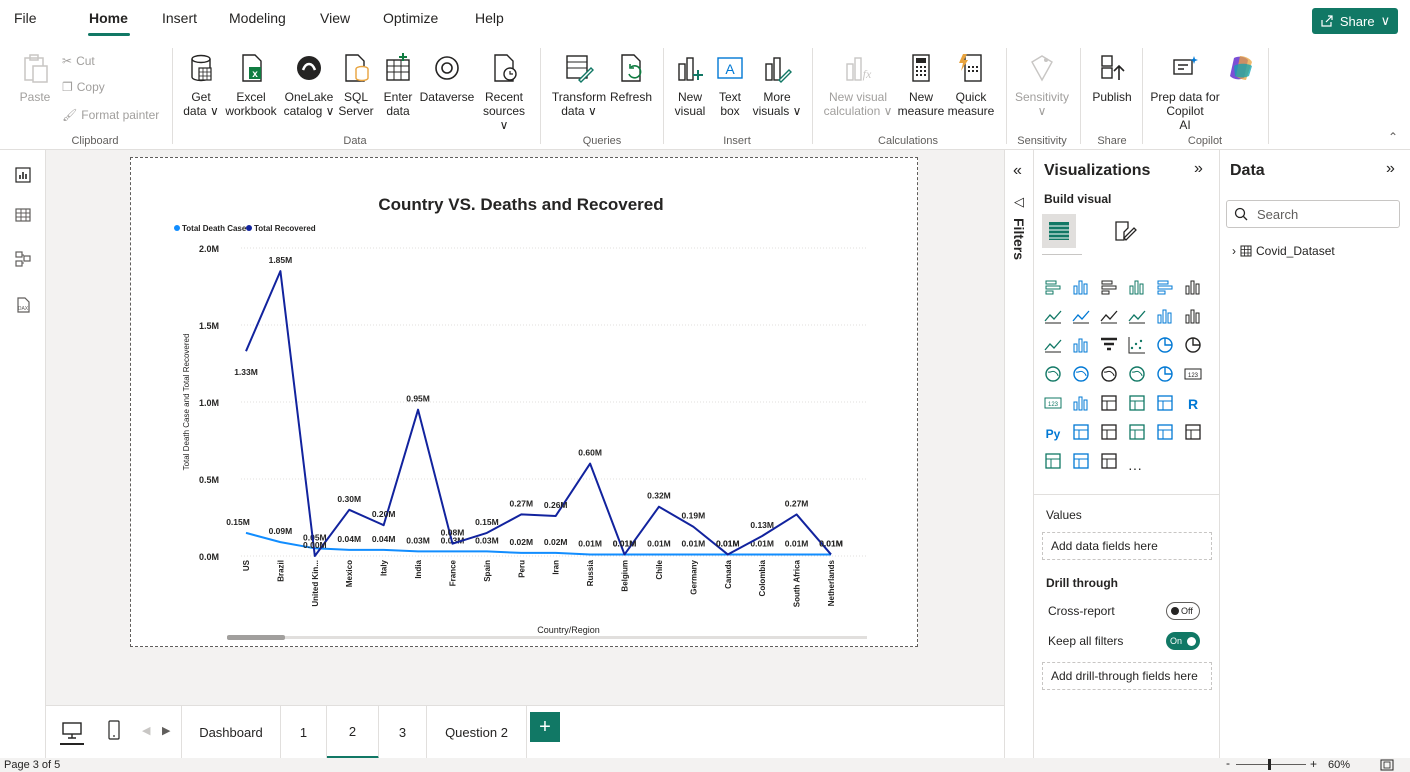 The height and width of the screenshot is (772, 1410). What do you see at coordinates (1198, 169) in the screenshot?
I see `collapse-visualizations-icon: »` at bounding box center [1198, 169].